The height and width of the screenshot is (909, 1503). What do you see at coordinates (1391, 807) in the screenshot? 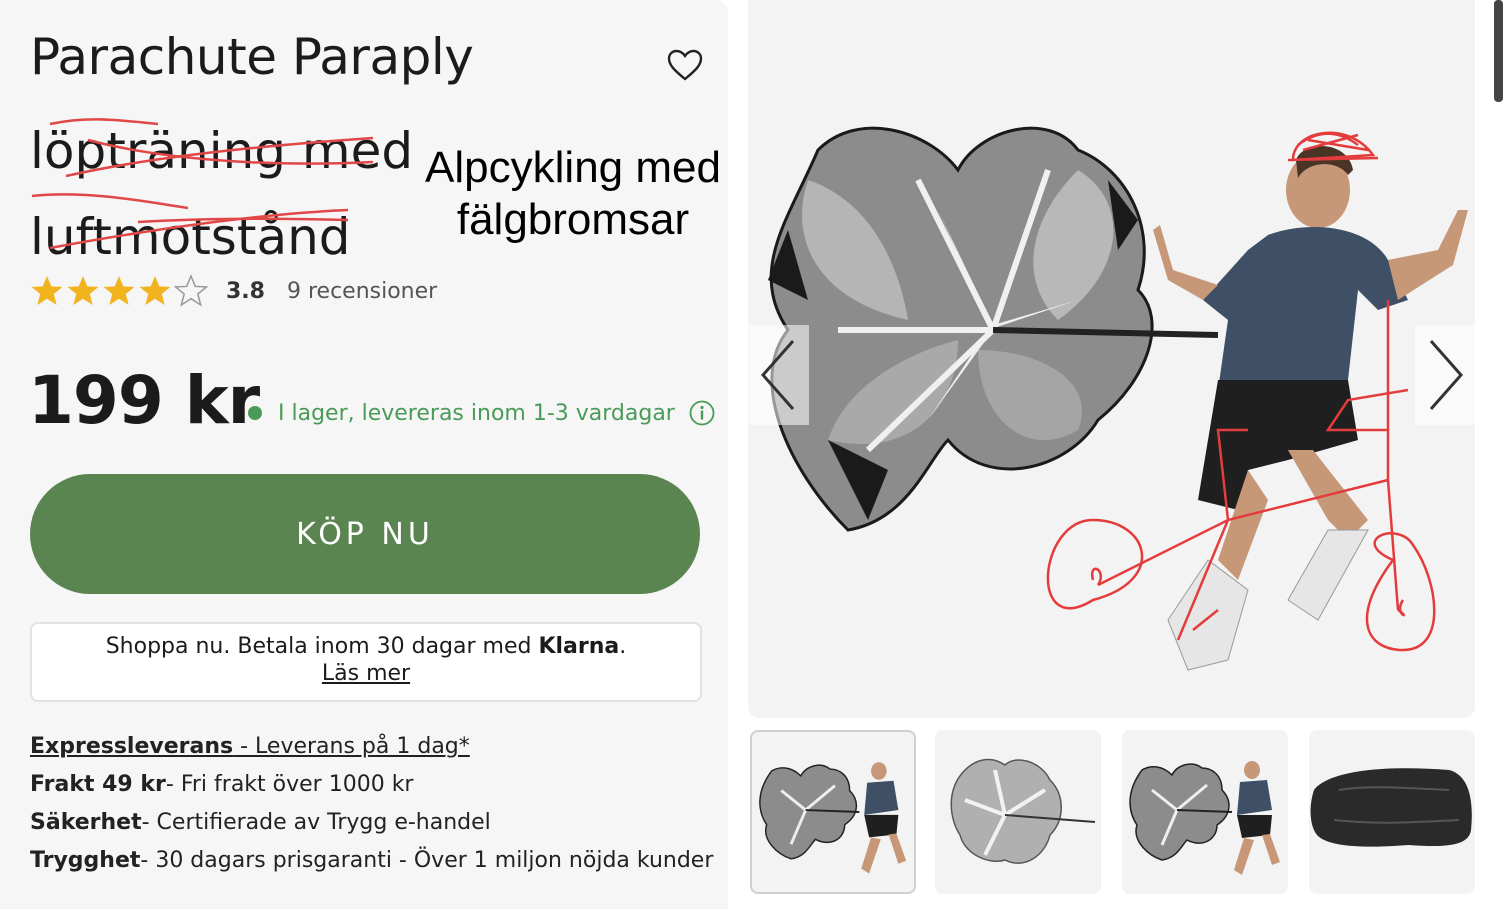
I see `thumbnail-bag-image` at bounding box center [1391, 807].